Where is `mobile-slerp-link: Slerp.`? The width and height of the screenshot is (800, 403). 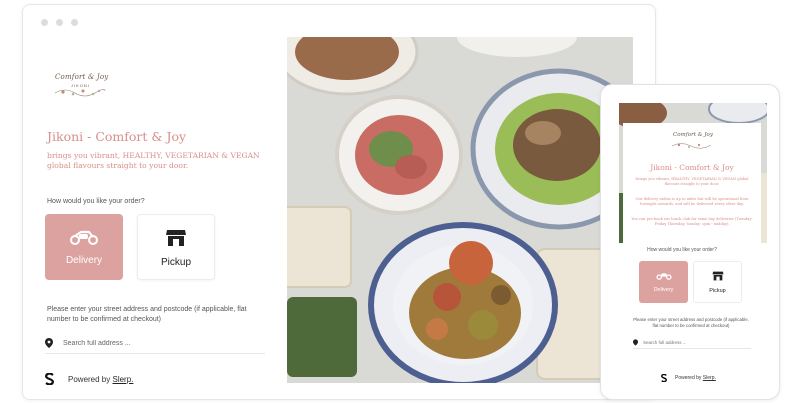 mobile-slerp-link: Slerp. is located at coordinates (709, 378).